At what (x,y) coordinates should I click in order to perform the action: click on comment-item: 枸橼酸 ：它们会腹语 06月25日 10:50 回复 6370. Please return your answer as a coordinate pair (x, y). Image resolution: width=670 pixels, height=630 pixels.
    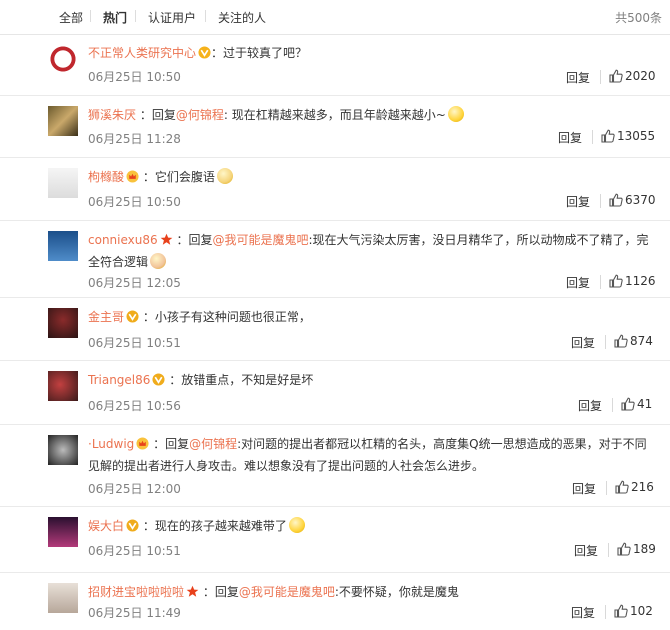
    Looking at the image, I should click on (335, 189).